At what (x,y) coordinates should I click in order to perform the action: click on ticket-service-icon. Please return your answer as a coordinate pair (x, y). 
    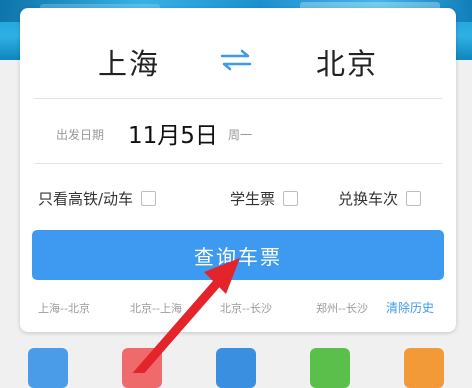
    Looking at the image, I should click on (236, 368).